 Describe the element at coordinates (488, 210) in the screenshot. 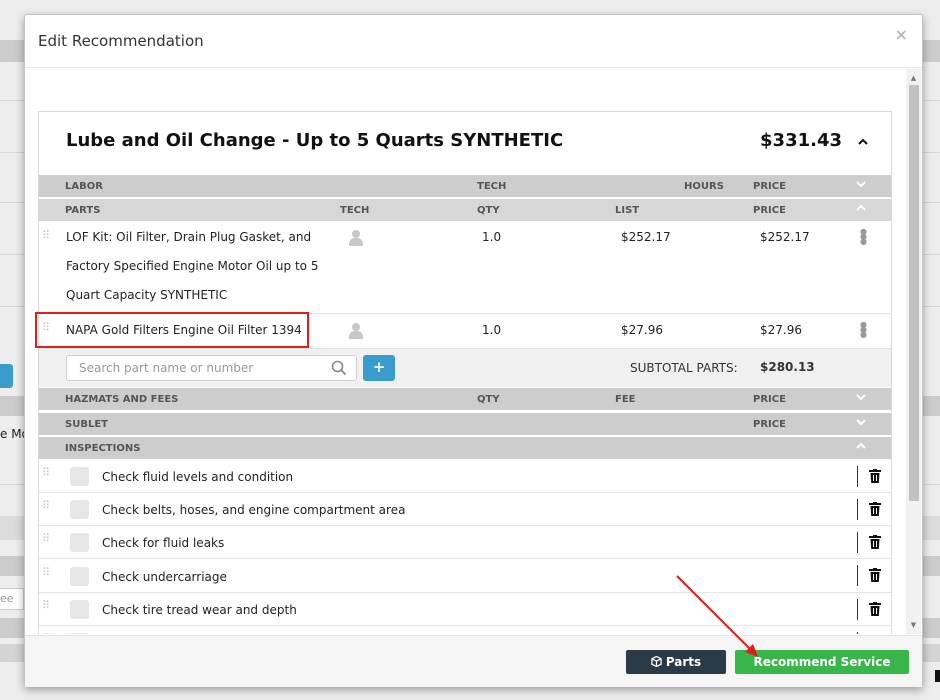

I see `parts-qty-header: QTY` at that location.